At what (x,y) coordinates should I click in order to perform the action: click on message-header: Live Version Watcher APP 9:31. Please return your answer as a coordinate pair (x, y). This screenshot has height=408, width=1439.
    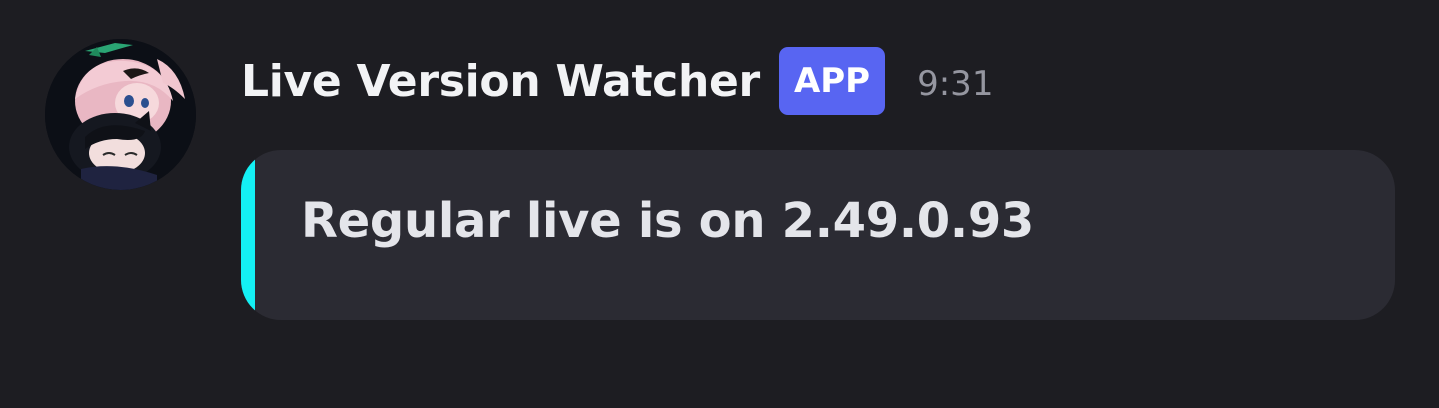
    Looking at the image, I should click on (617, 81).